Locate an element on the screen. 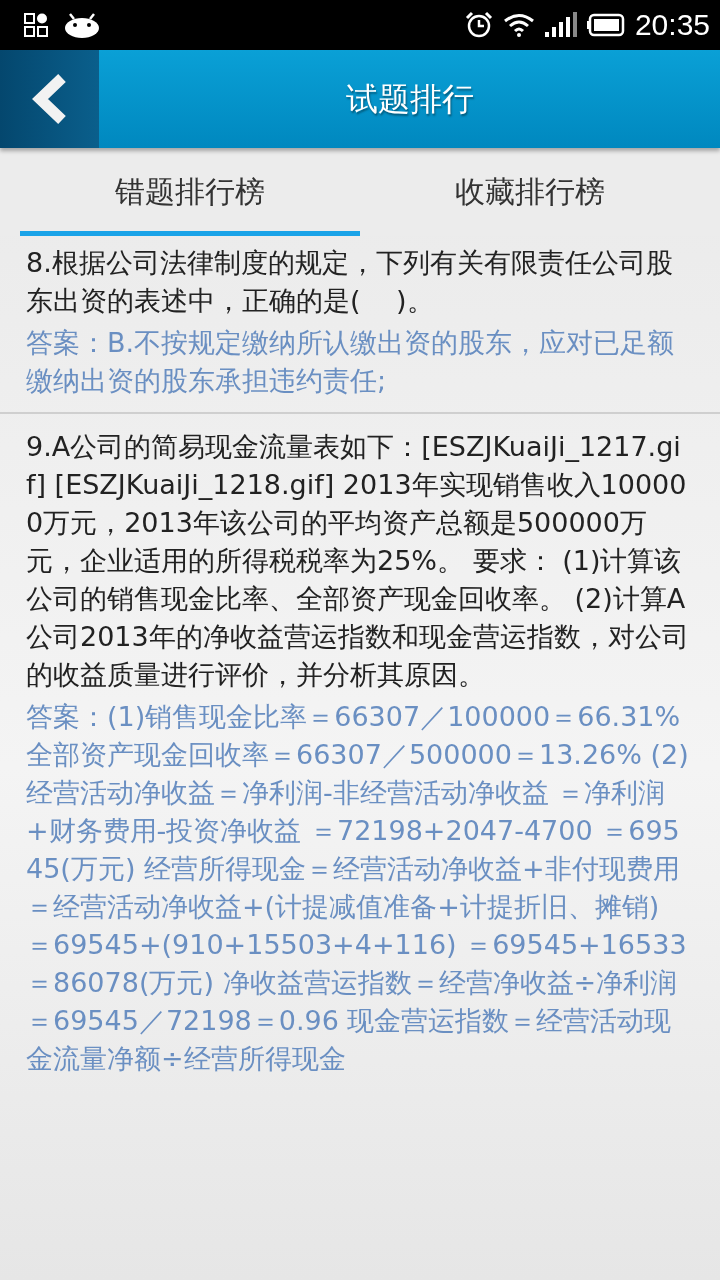 This screenshot has height=1280, width=720. back-button is located at coordinates (49, 99).